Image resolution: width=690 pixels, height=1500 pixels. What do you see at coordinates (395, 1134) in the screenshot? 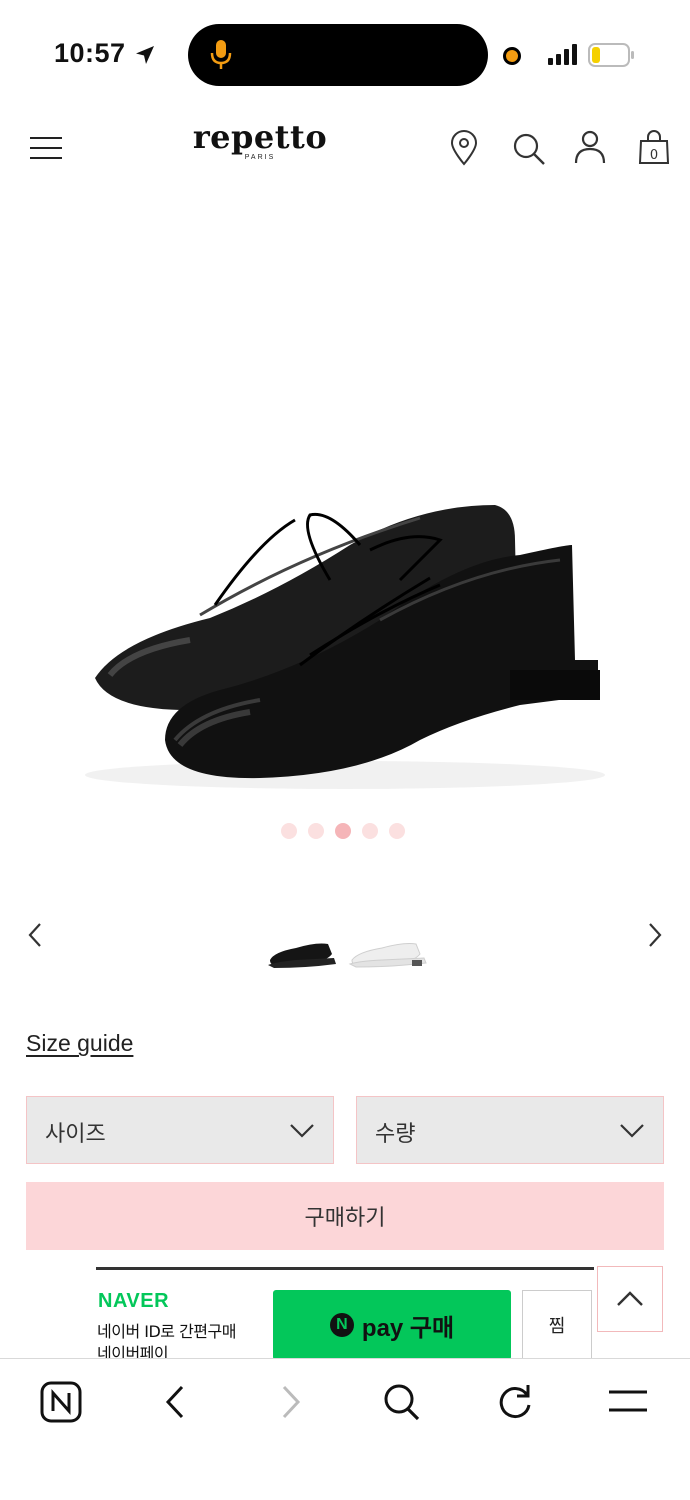
I see `quantity-select-label: 수량` at bounding box center [395, 1134].